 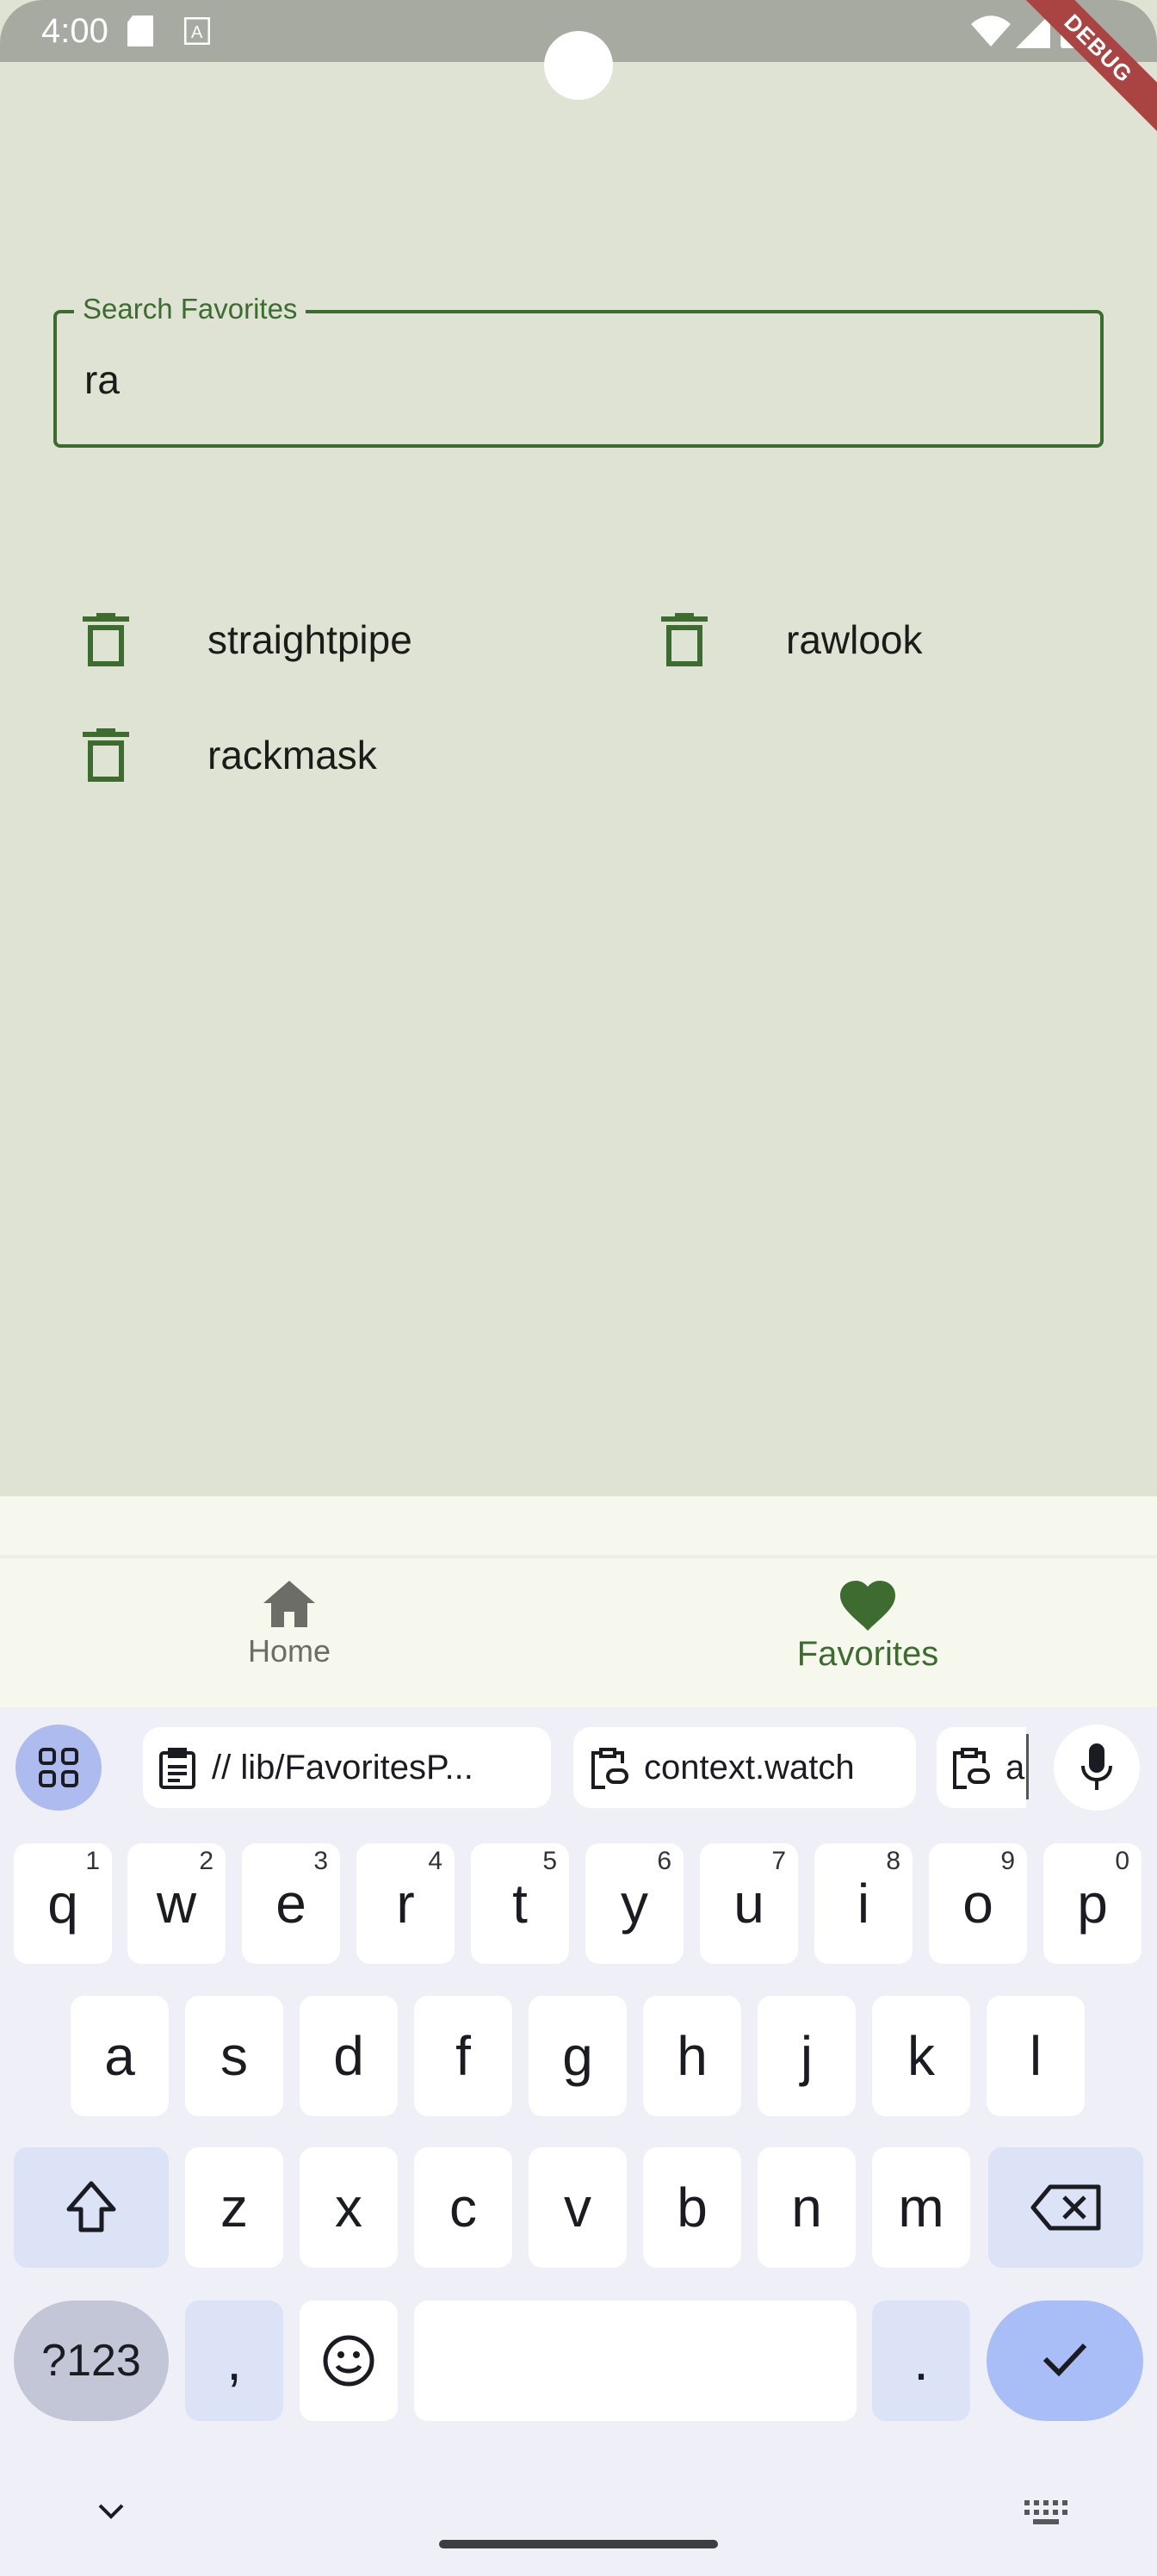 I want to click on key-f: f, so click(x=463, y=2056).